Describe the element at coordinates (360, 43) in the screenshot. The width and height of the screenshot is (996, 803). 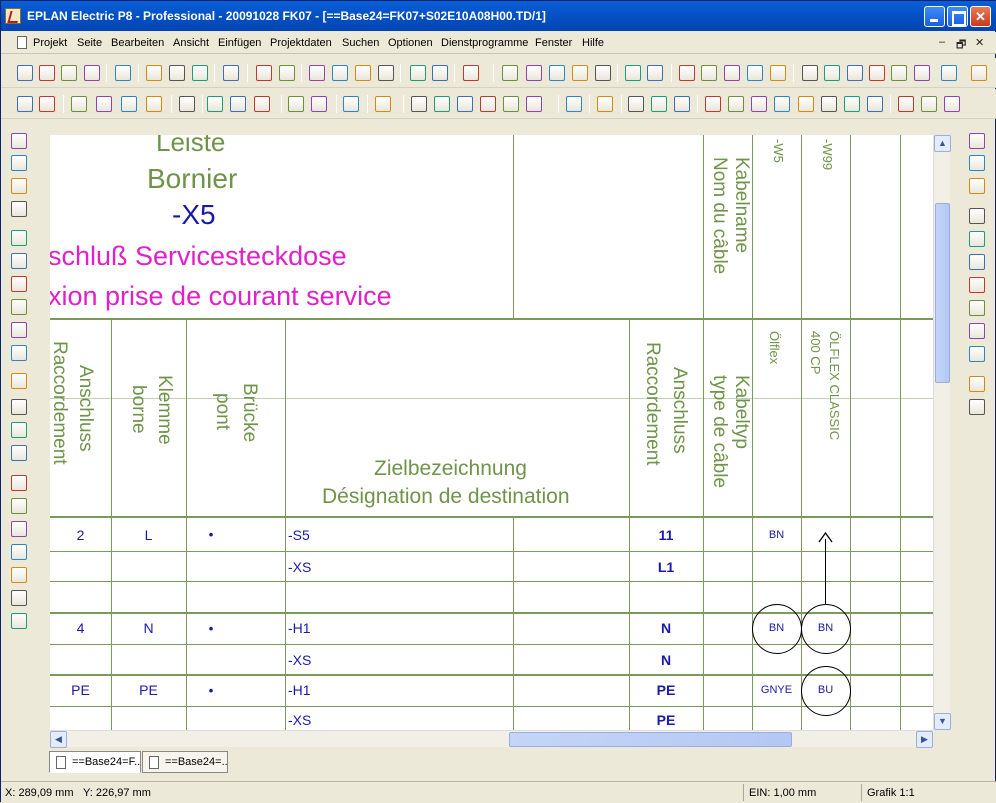
I see `menu-suchen: Suchen` at that location.